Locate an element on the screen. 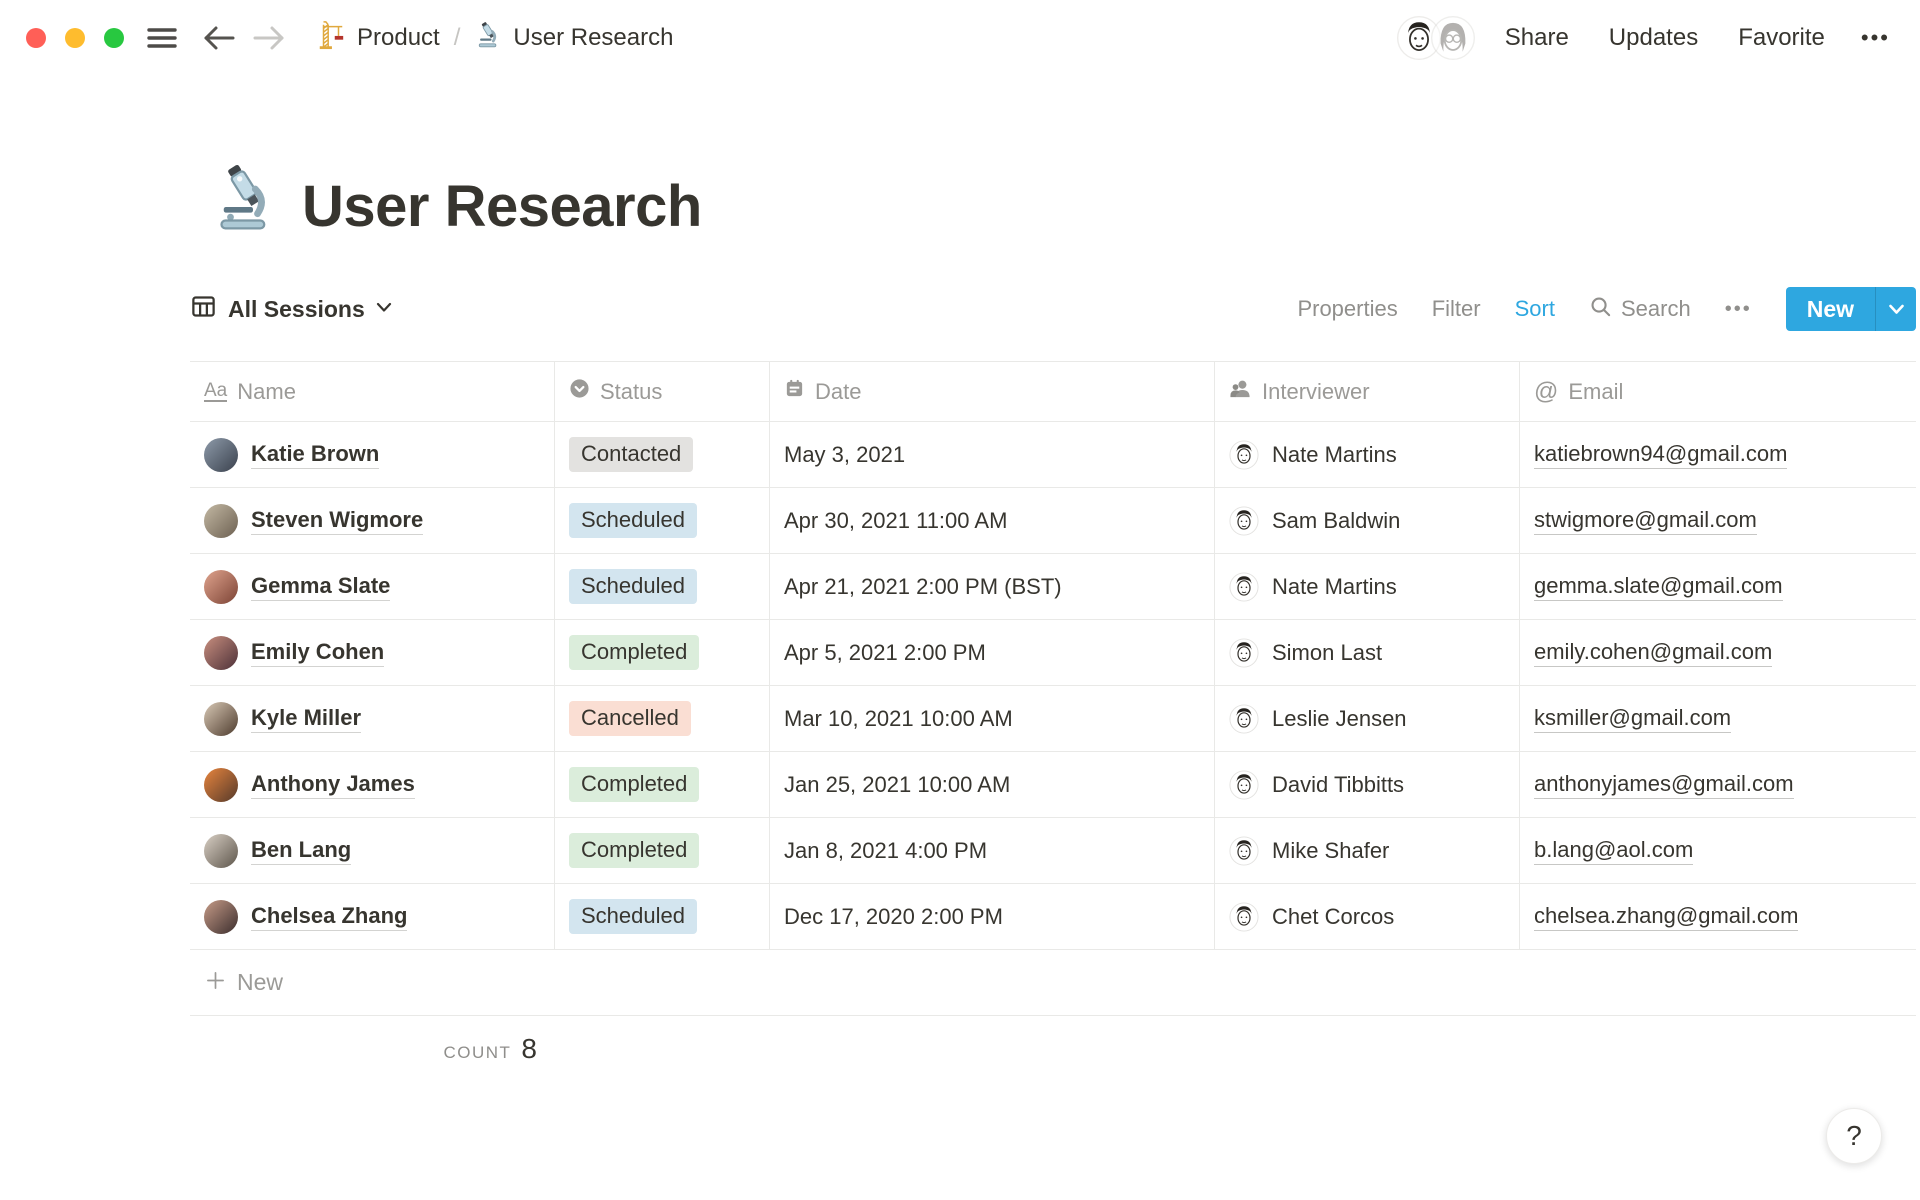 This screenshot has width=1920, height=1200. name-cell: Gemma Slate is located at coordinates (372, 586).